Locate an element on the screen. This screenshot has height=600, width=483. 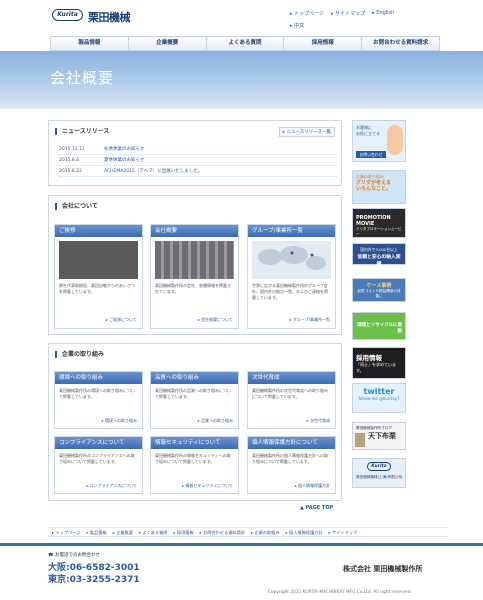
recycle-banner: 環境とリサイクルに貢献 is located at coordinates (379, 326).